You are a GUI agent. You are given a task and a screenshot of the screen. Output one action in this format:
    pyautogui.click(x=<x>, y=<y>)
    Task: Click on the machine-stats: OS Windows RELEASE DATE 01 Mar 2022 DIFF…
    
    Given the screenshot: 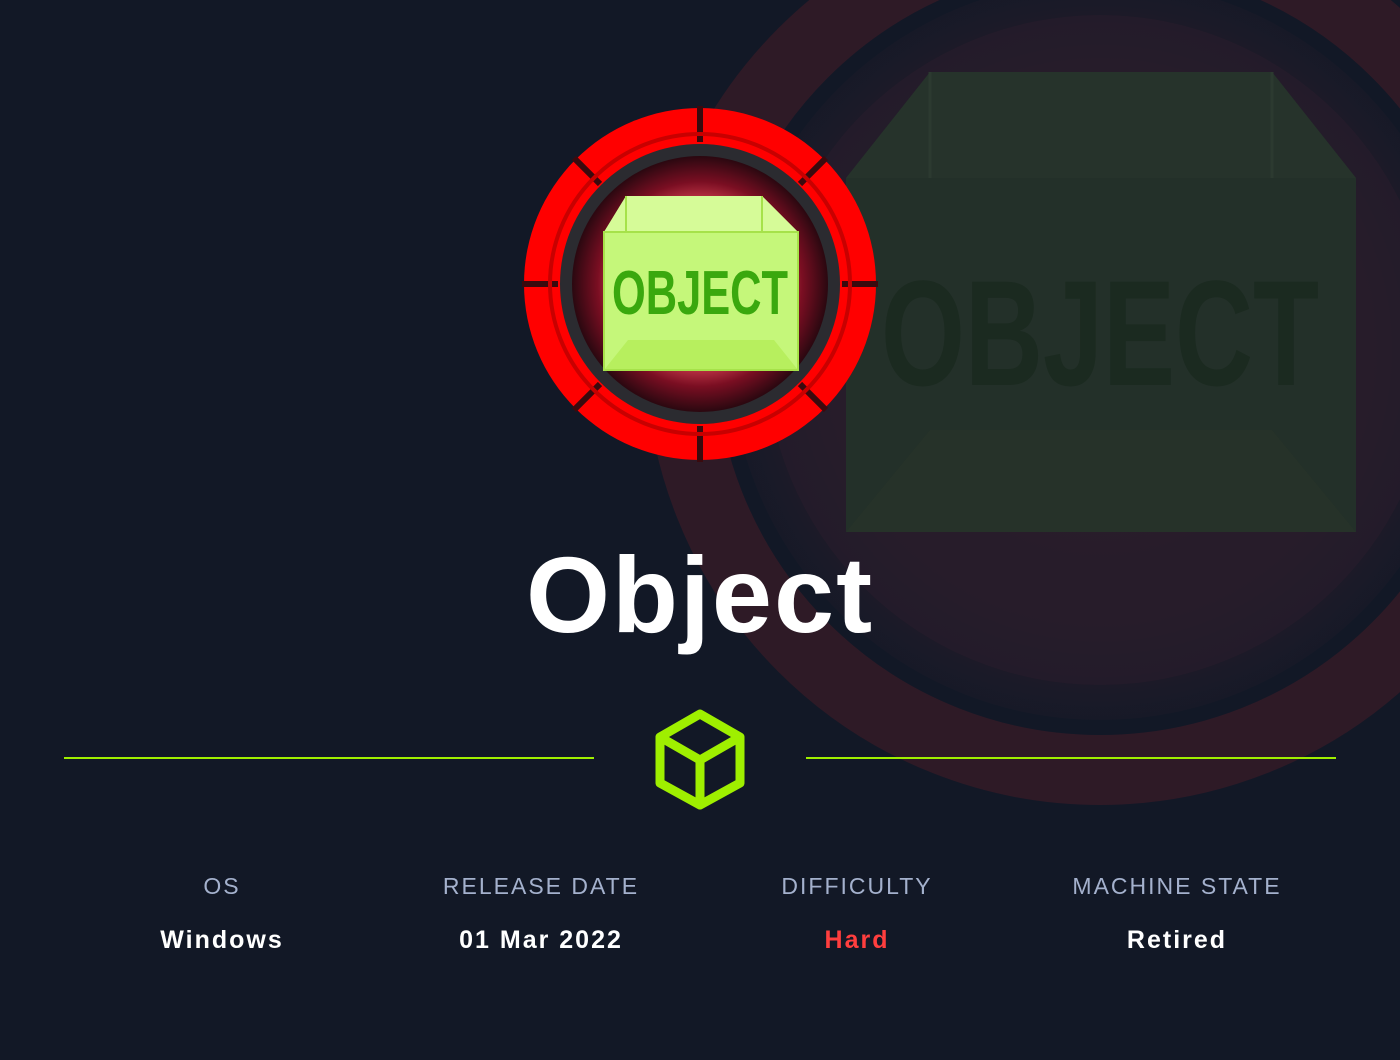 What is the action you would take?
    pyautogui.click(x=700, y=920)
    